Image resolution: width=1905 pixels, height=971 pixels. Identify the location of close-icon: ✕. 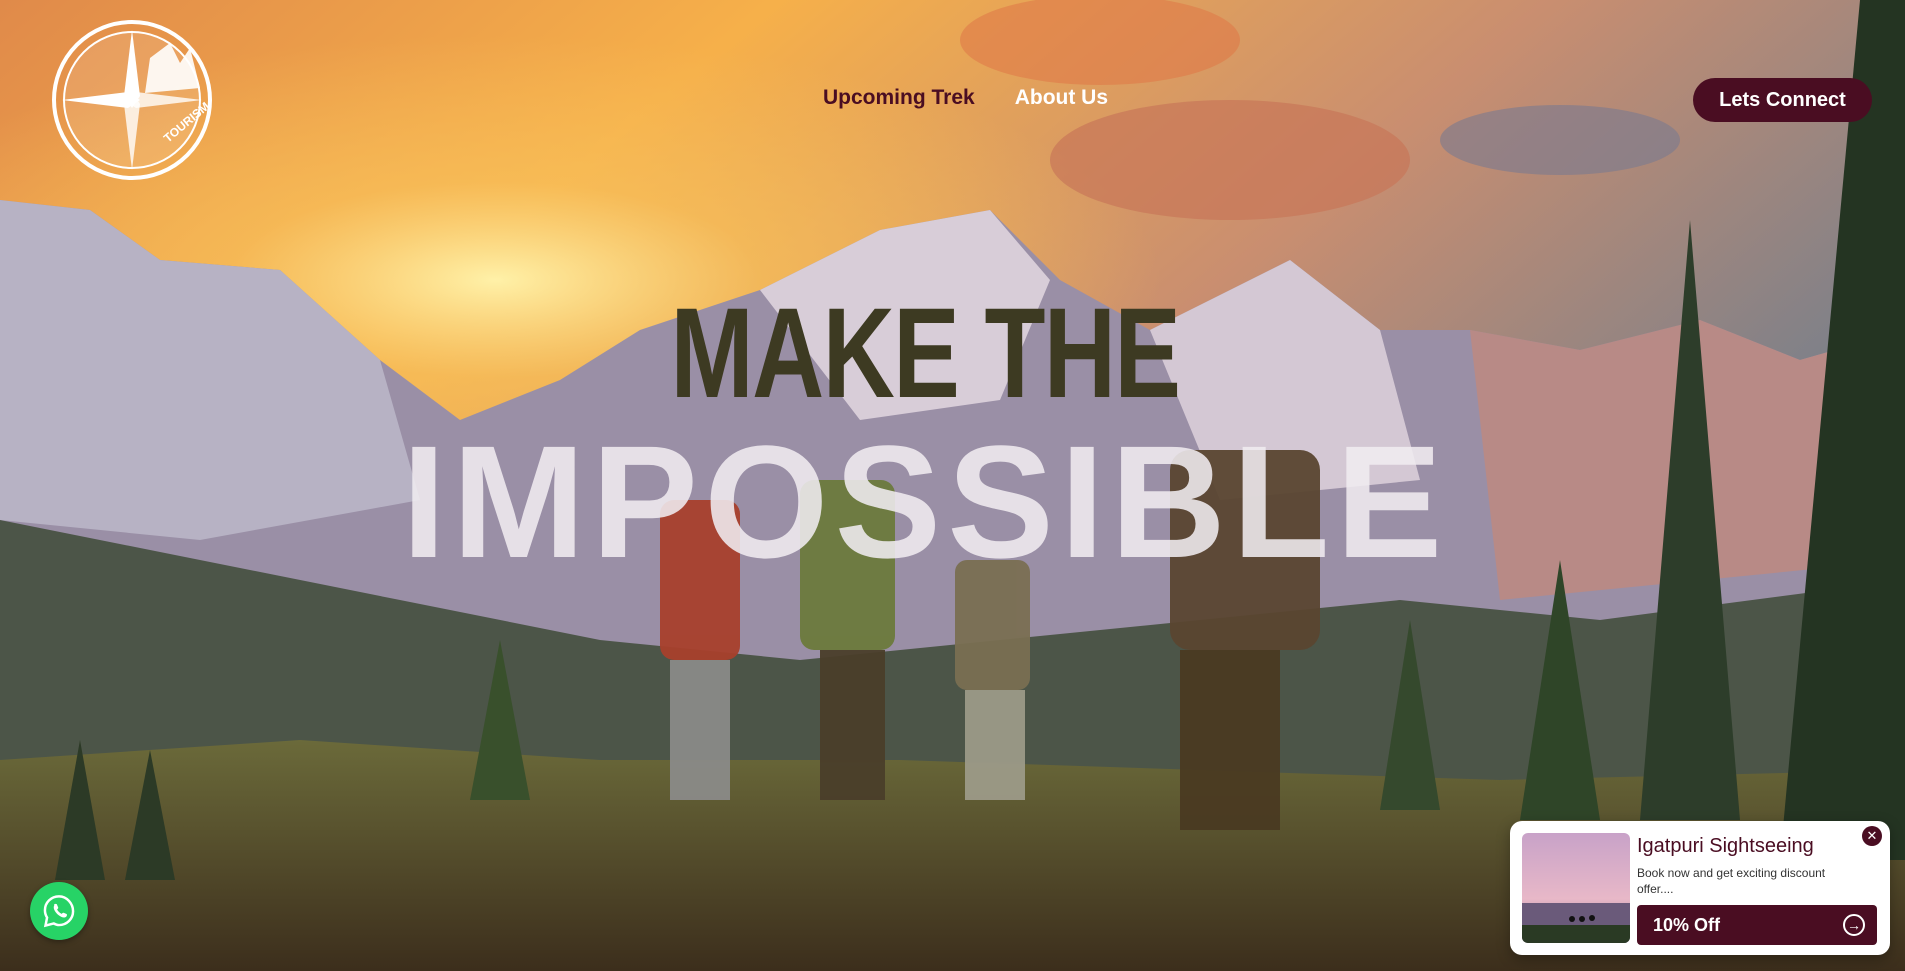
(1872, 836).